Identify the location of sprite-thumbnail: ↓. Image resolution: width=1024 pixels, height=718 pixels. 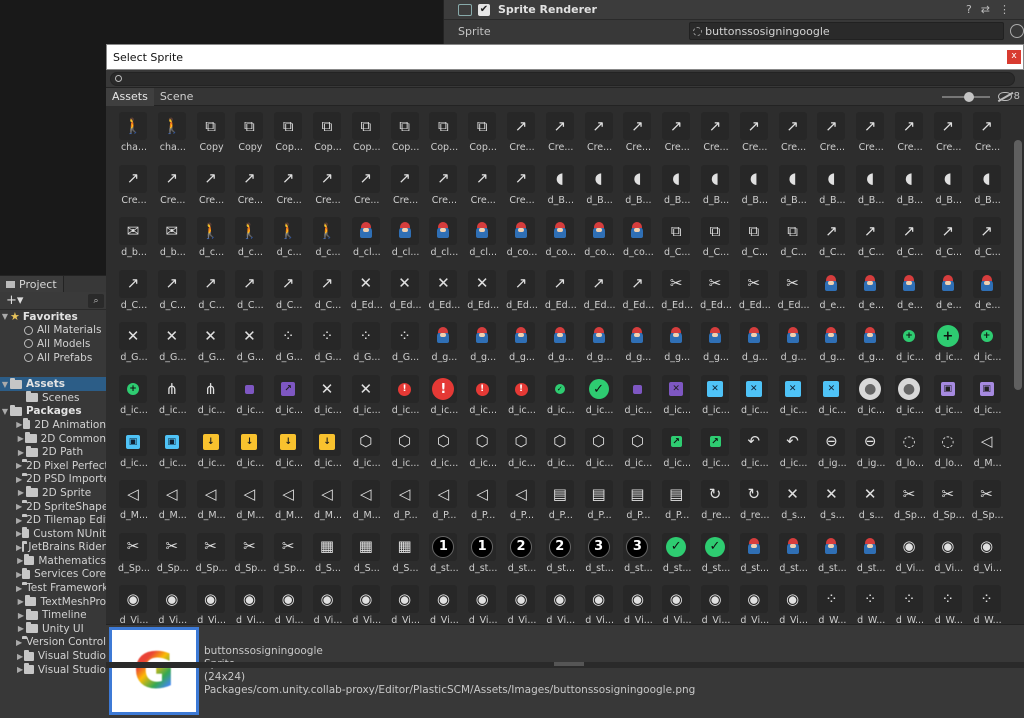
(249, 441).